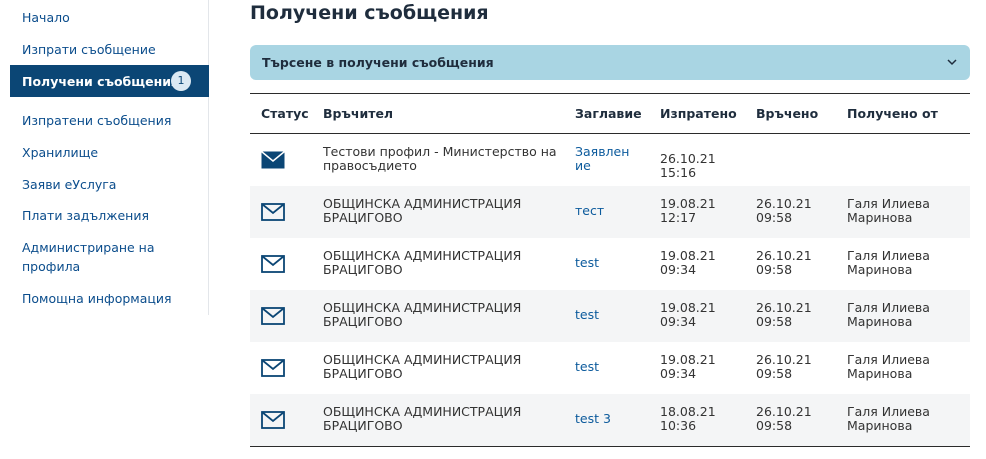 The height and width of the screenshot is (459, 986). I want to click on column-header-sender: Връчител, so click(358, 113).